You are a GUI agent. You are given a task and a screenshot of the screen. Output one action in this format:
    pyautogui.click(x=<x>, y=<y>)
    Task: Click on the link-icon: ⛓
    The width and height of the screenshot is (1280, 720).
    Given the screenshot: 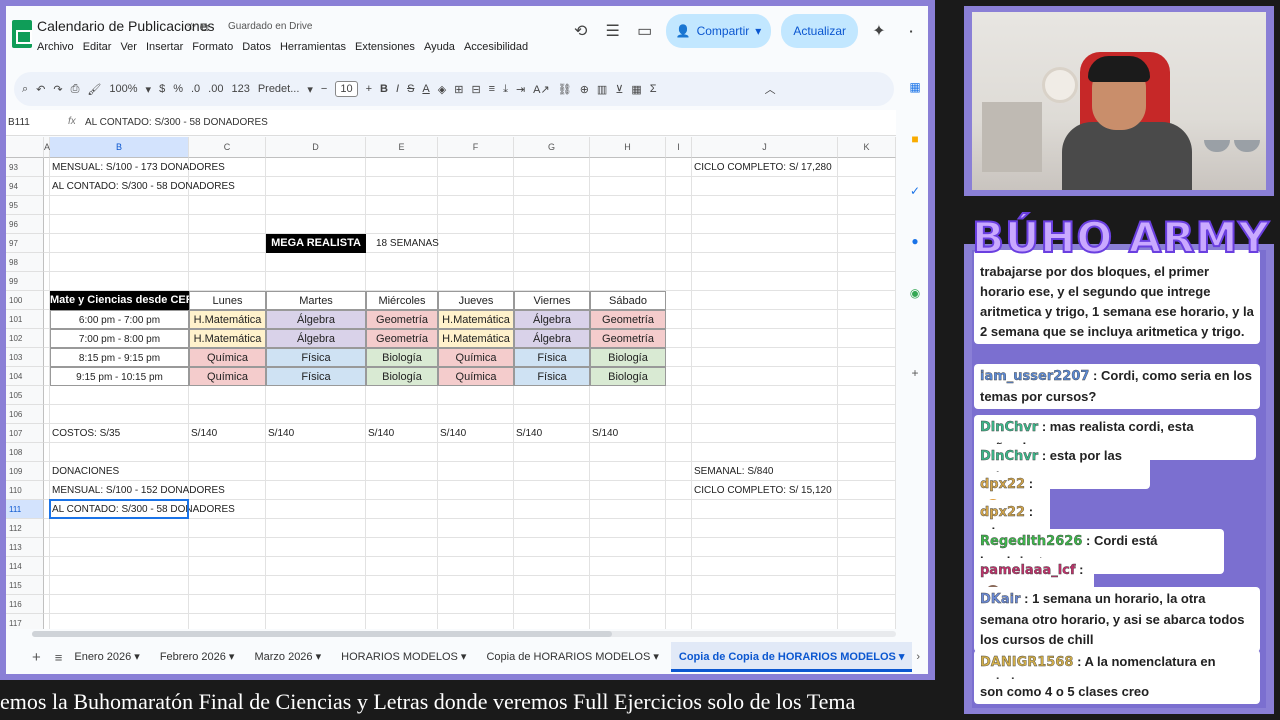 What is the action you would take?
    pyautogui.click(x=565, y=89)
    